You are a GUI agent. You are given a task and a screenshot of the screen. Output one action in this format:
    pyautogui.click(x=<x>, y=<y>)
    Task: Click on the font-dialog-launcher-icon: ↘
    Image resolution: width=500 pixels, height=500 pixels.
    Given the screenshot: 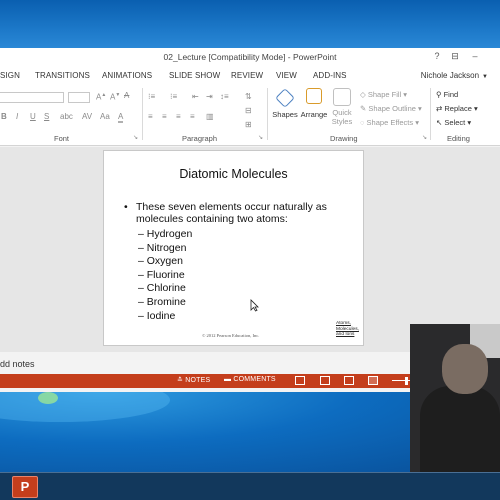 What is the action you would take?
    pyautogui.click(x=135, y=137)
    